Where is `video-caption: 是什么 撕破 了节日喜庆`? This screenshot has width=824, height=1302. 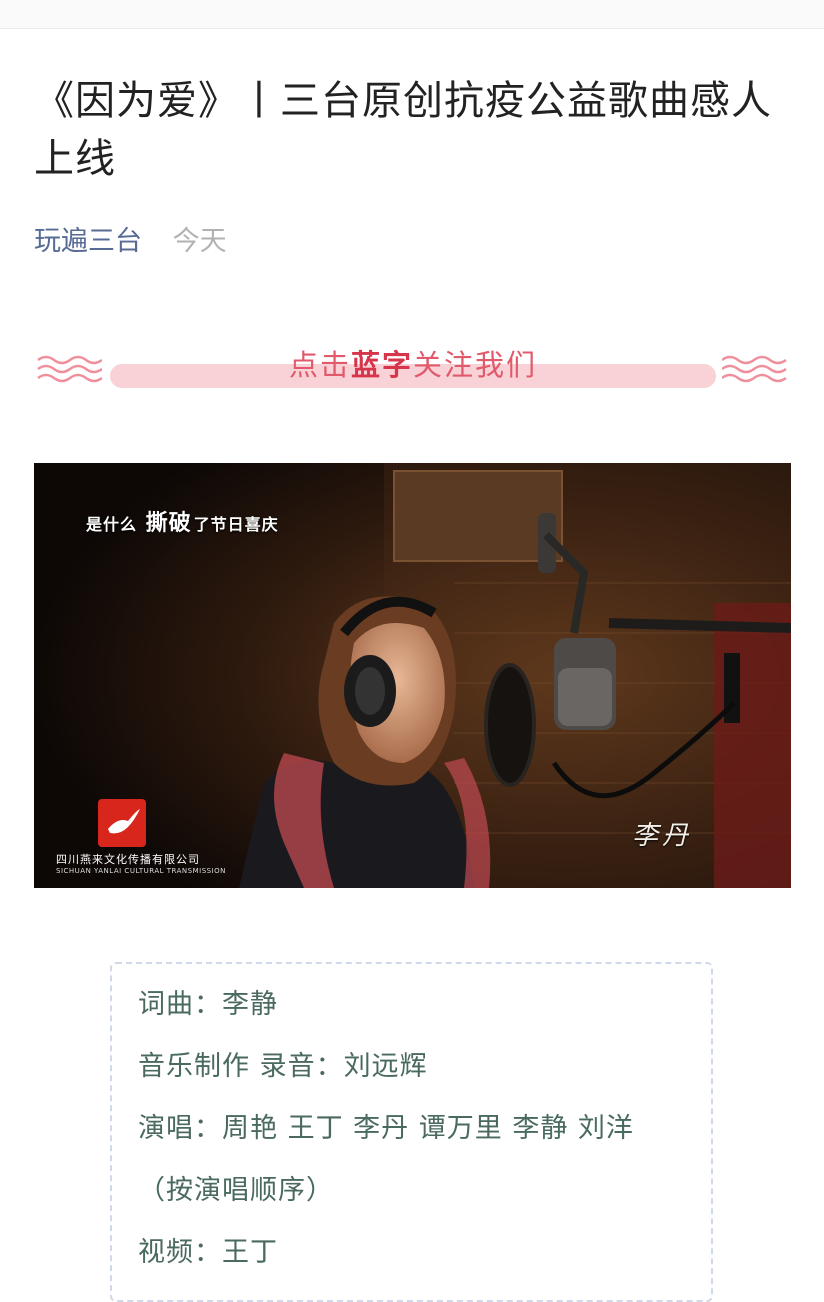 video-caption: 是什么 撕破 了节日喜庆 is located at coordinates (182, 521).